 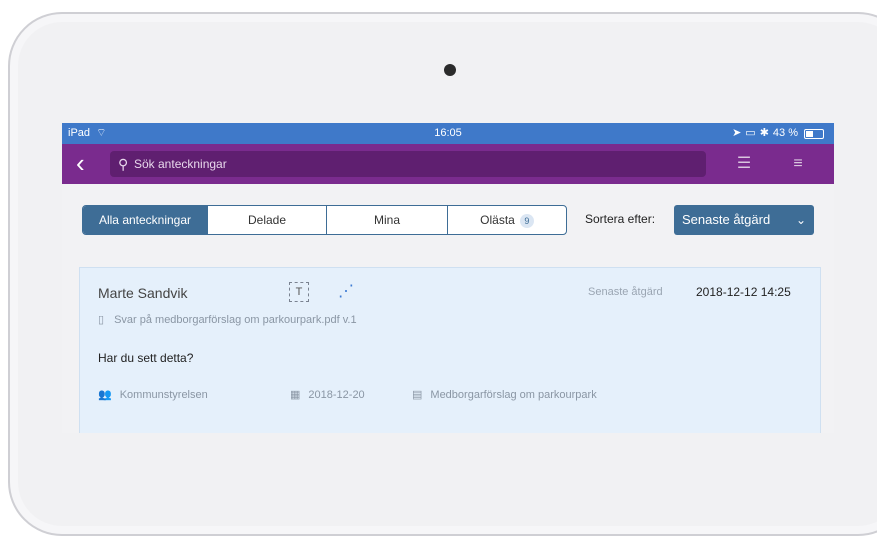 What do you see at coordinates (450, 70) in the screenshot?
I see `camera-icon` at bounding box center [450, 70].